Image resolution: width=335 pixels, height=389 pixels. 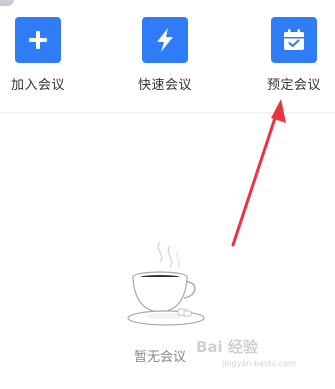 I want to click on watermark-url: jingyan.baidu.com, so click(x=259, y=363).